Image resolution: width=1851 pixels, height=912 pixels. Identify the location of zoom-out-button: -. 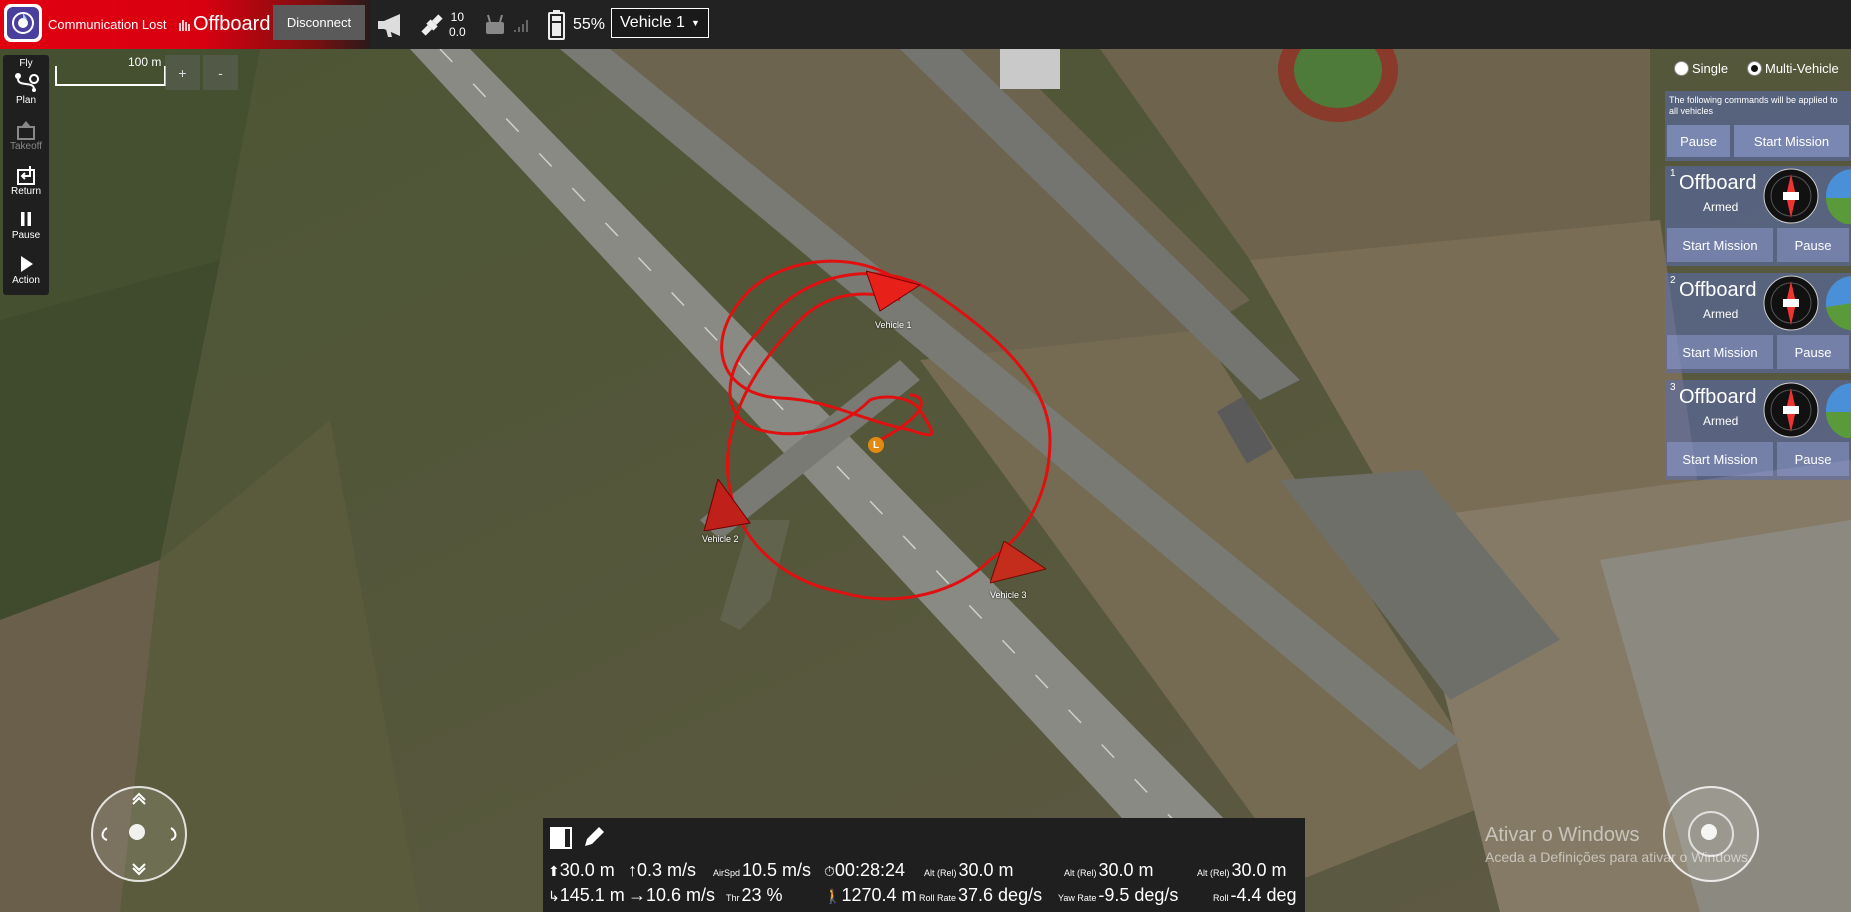
(220, 72).